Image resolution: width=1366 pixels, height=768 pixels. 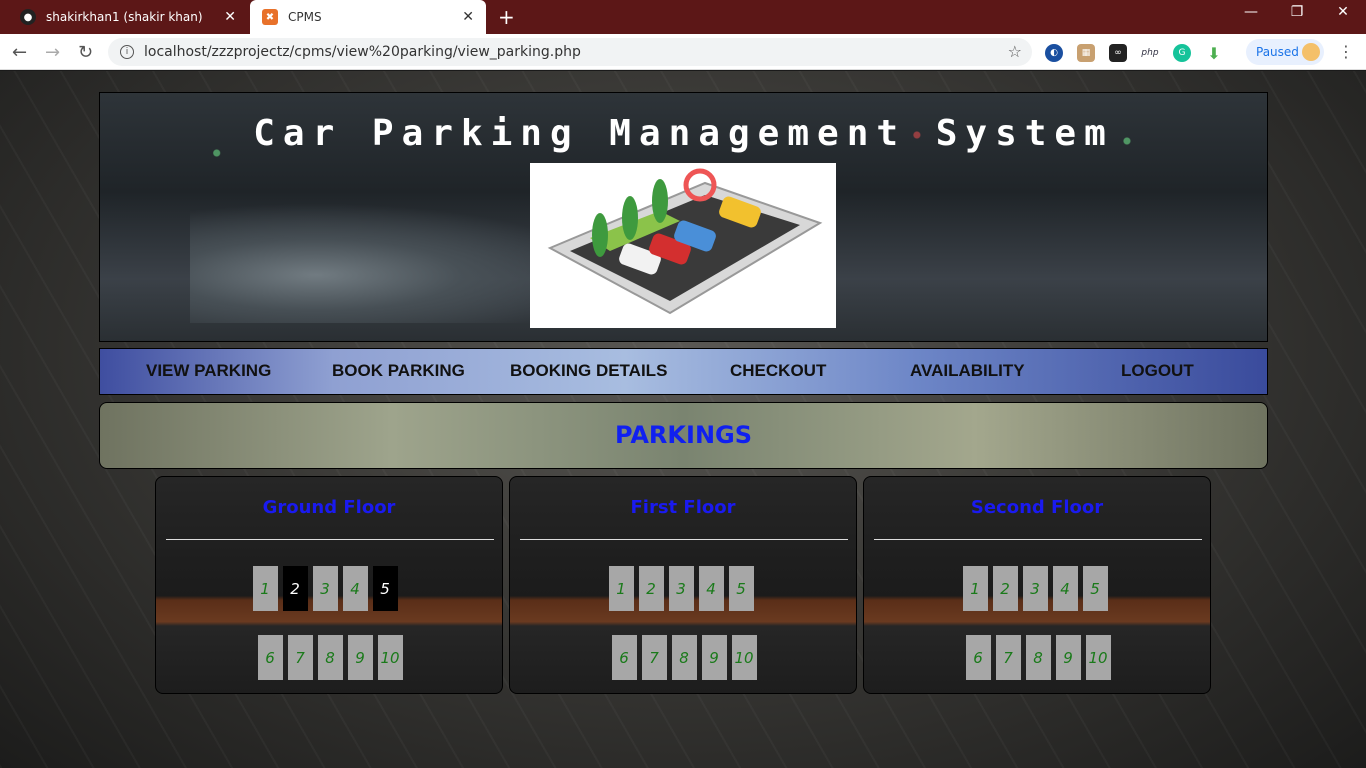 I want to click on floor-title: First Floor, so click(x=683, y=507).